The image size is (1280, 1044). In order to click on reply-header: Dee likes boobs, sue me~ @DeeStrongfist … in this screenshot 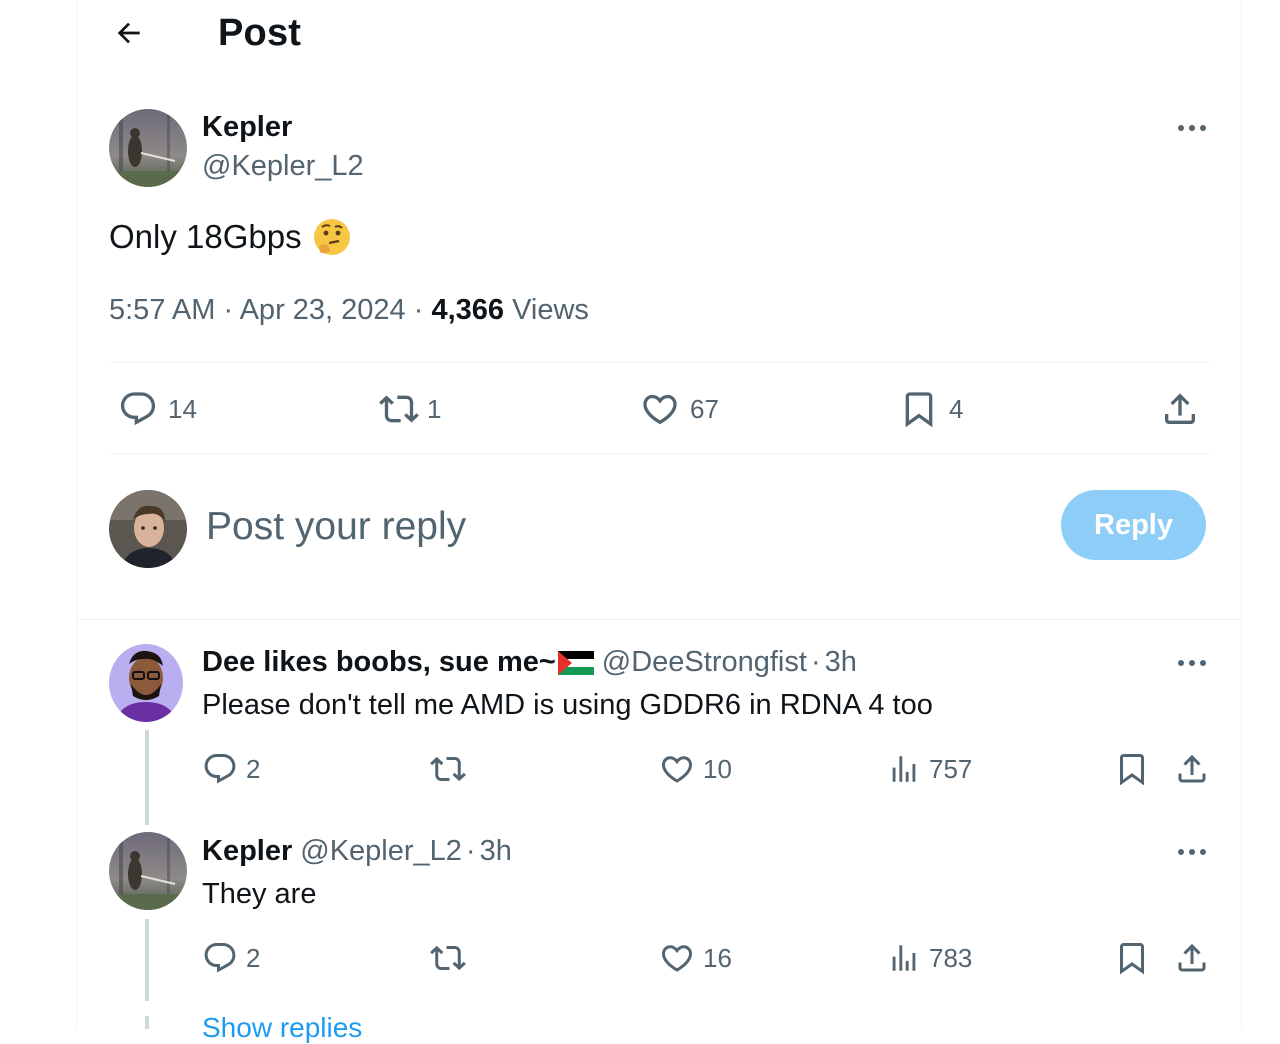, I will do `click(529, 662)`.